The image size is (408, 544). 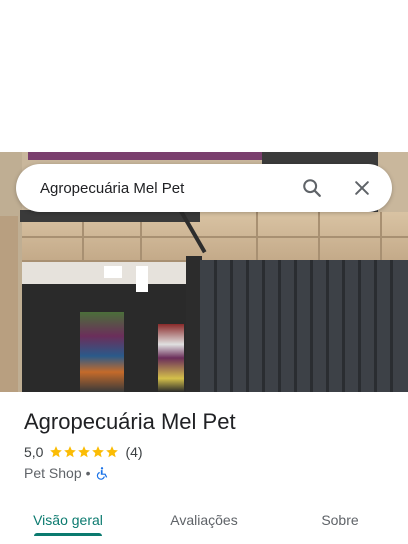 I want to click on rating-row: 5,0 (4), so click(x=83, y=452).